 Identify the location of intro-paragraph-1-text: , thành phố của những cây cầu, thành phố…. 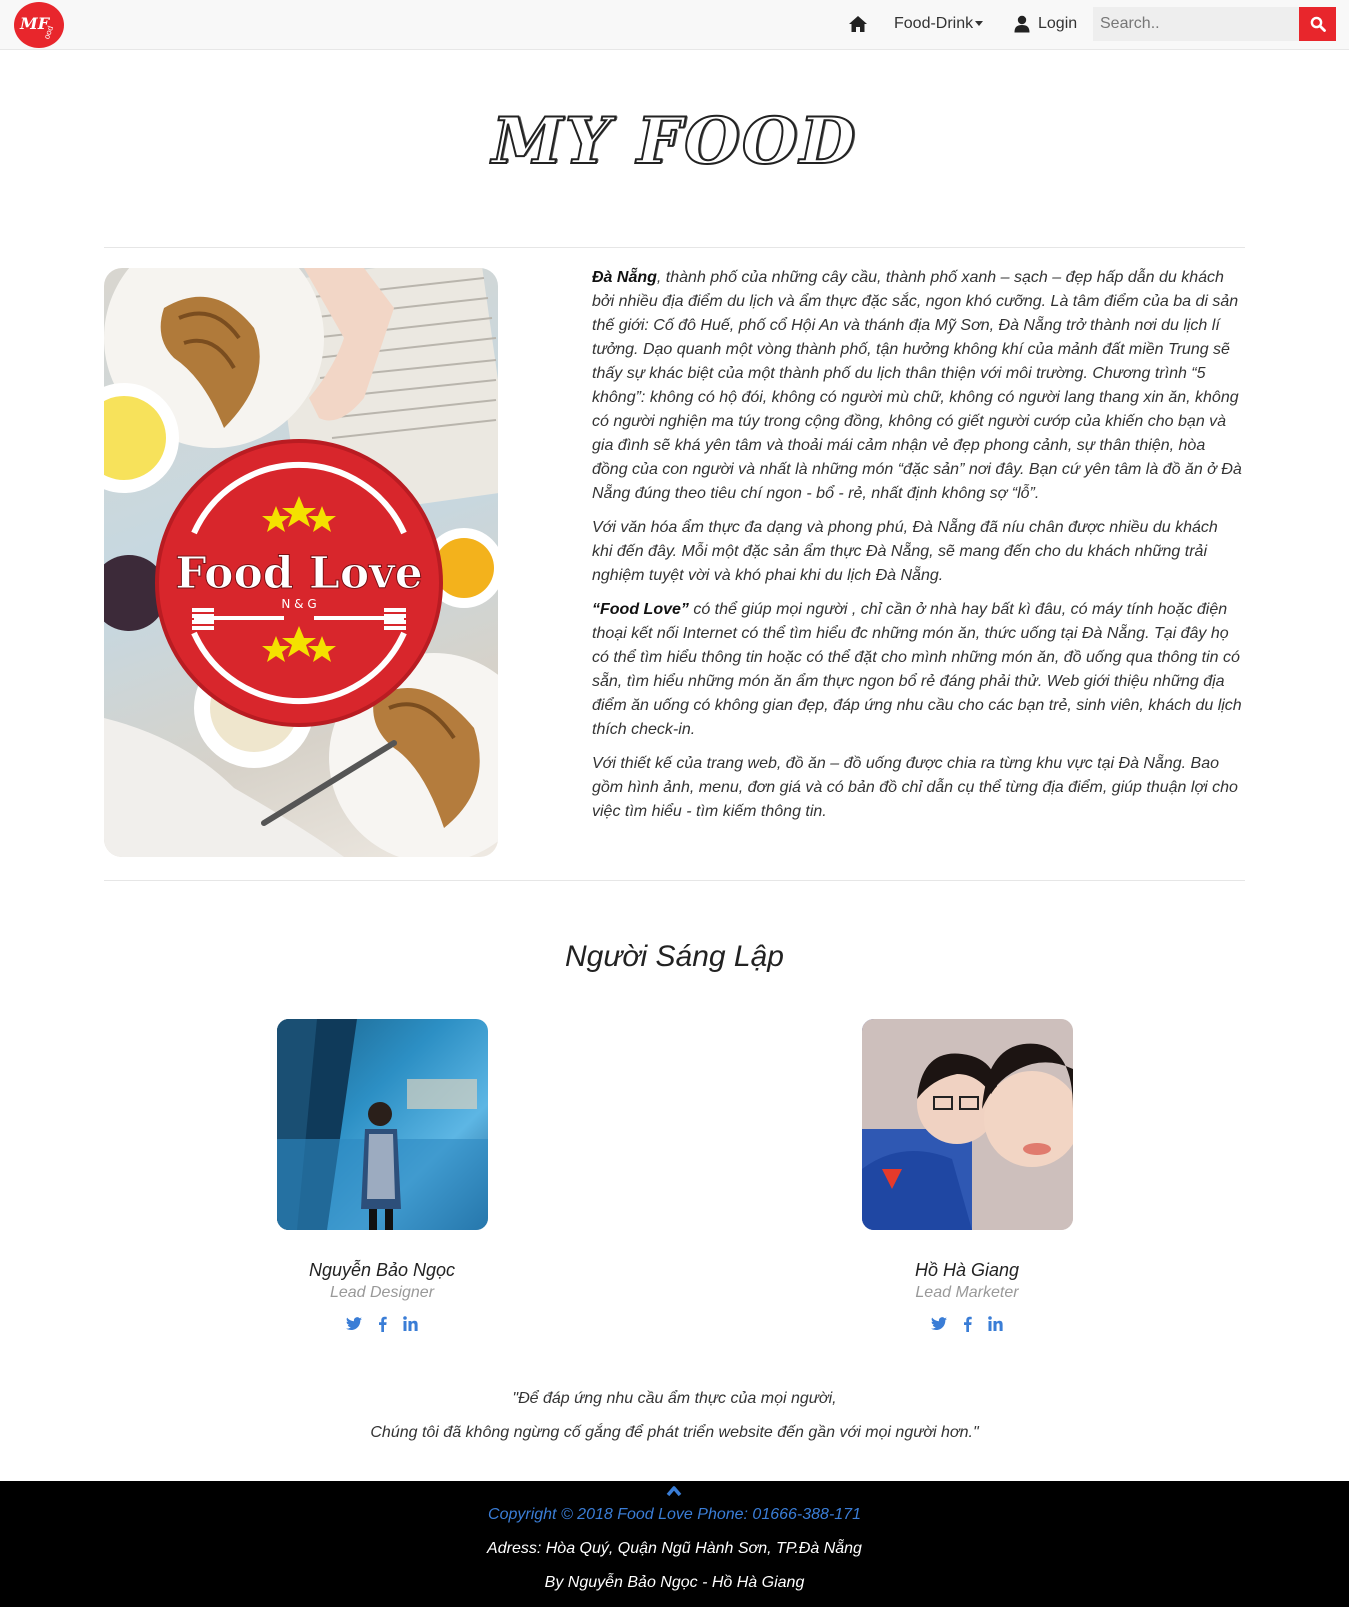
(917, 385).